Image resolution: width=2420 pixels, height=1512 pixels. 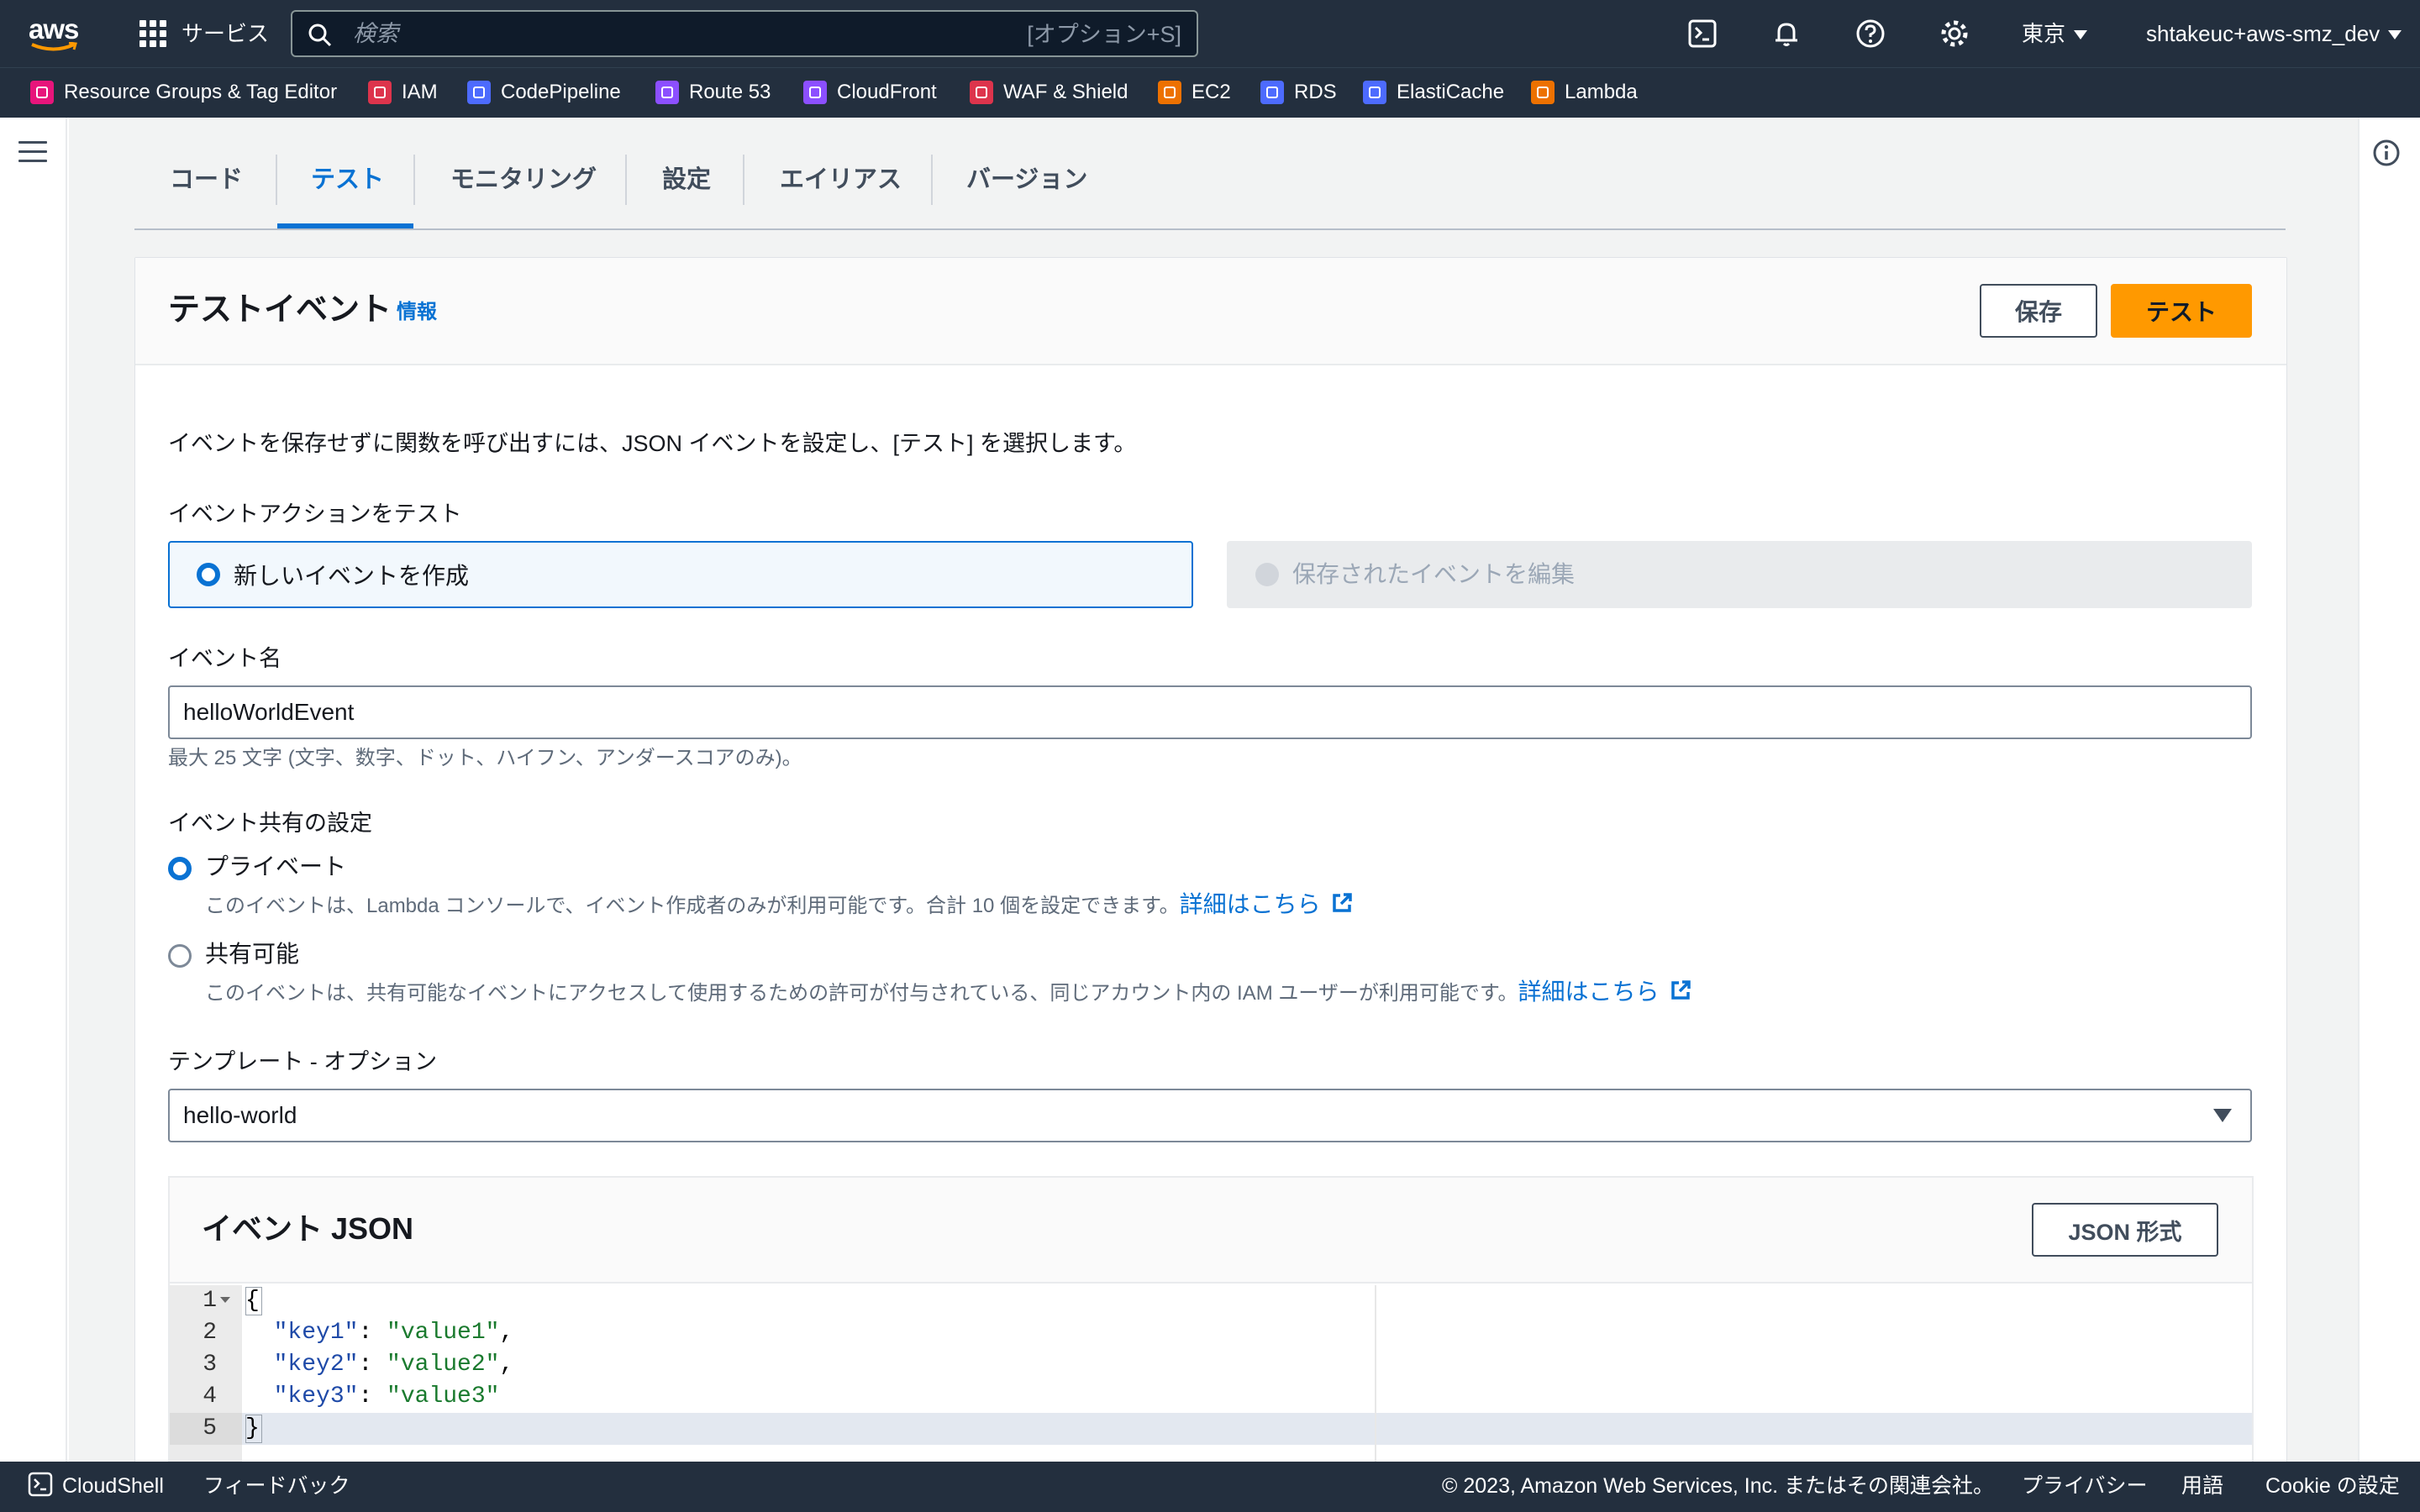 What do you see at coordinates (1272, 92) in the screenshot?
I see `rds-icon` at bounding box center [1272, 92].